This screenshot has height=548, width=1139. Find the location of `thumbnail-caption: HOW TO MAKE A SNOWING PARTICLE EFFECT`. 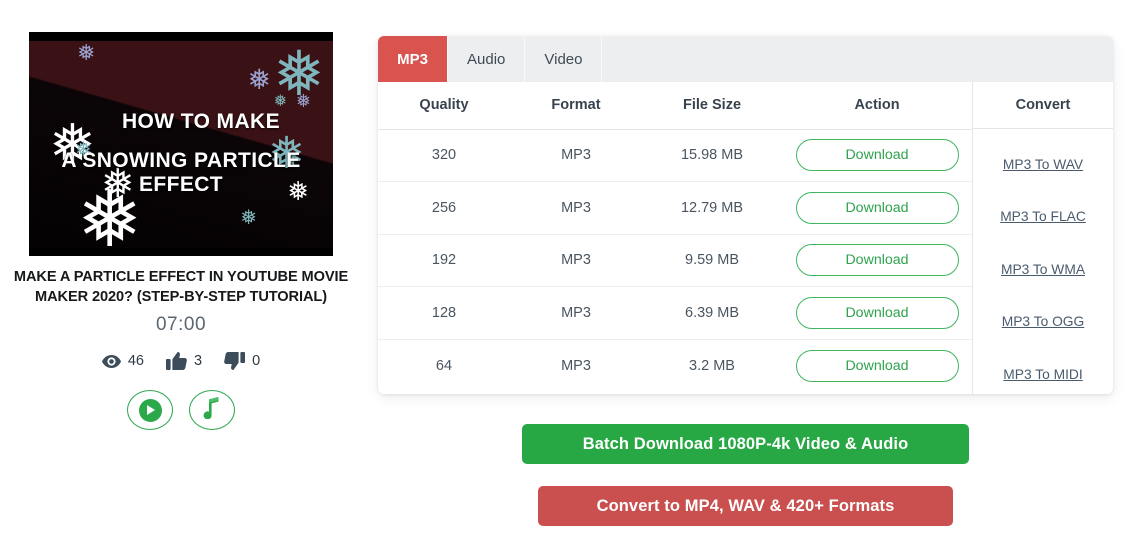

thumbnail-caption: HOW TO MAKE A SNOWING PARTICLE EFFECT is located at coordinates (181, 153).